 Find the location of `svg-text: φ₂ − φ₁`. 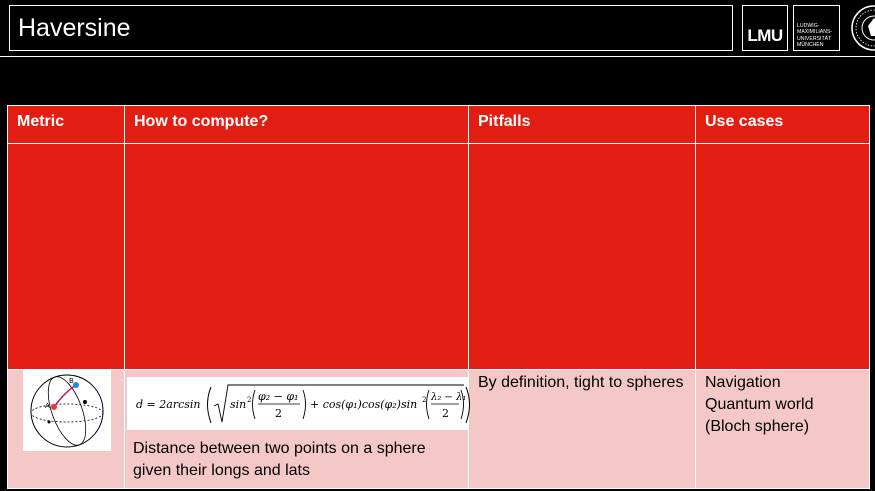

svg-text: φ₂ − φ₁ is located at coordinates (278, 396).